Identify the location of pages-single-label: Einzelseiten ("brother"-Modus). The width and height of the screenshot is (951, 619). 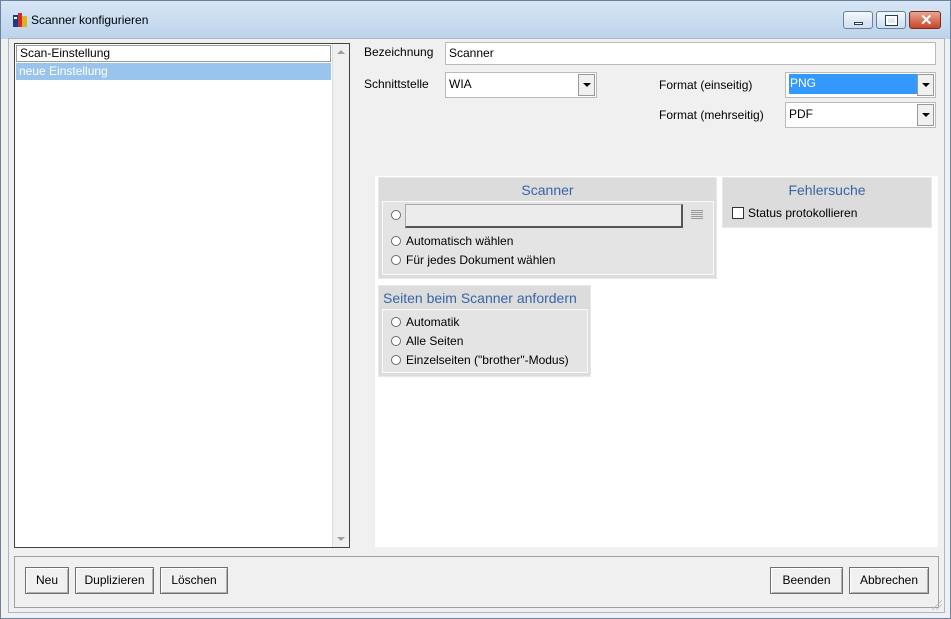
(487, 360).